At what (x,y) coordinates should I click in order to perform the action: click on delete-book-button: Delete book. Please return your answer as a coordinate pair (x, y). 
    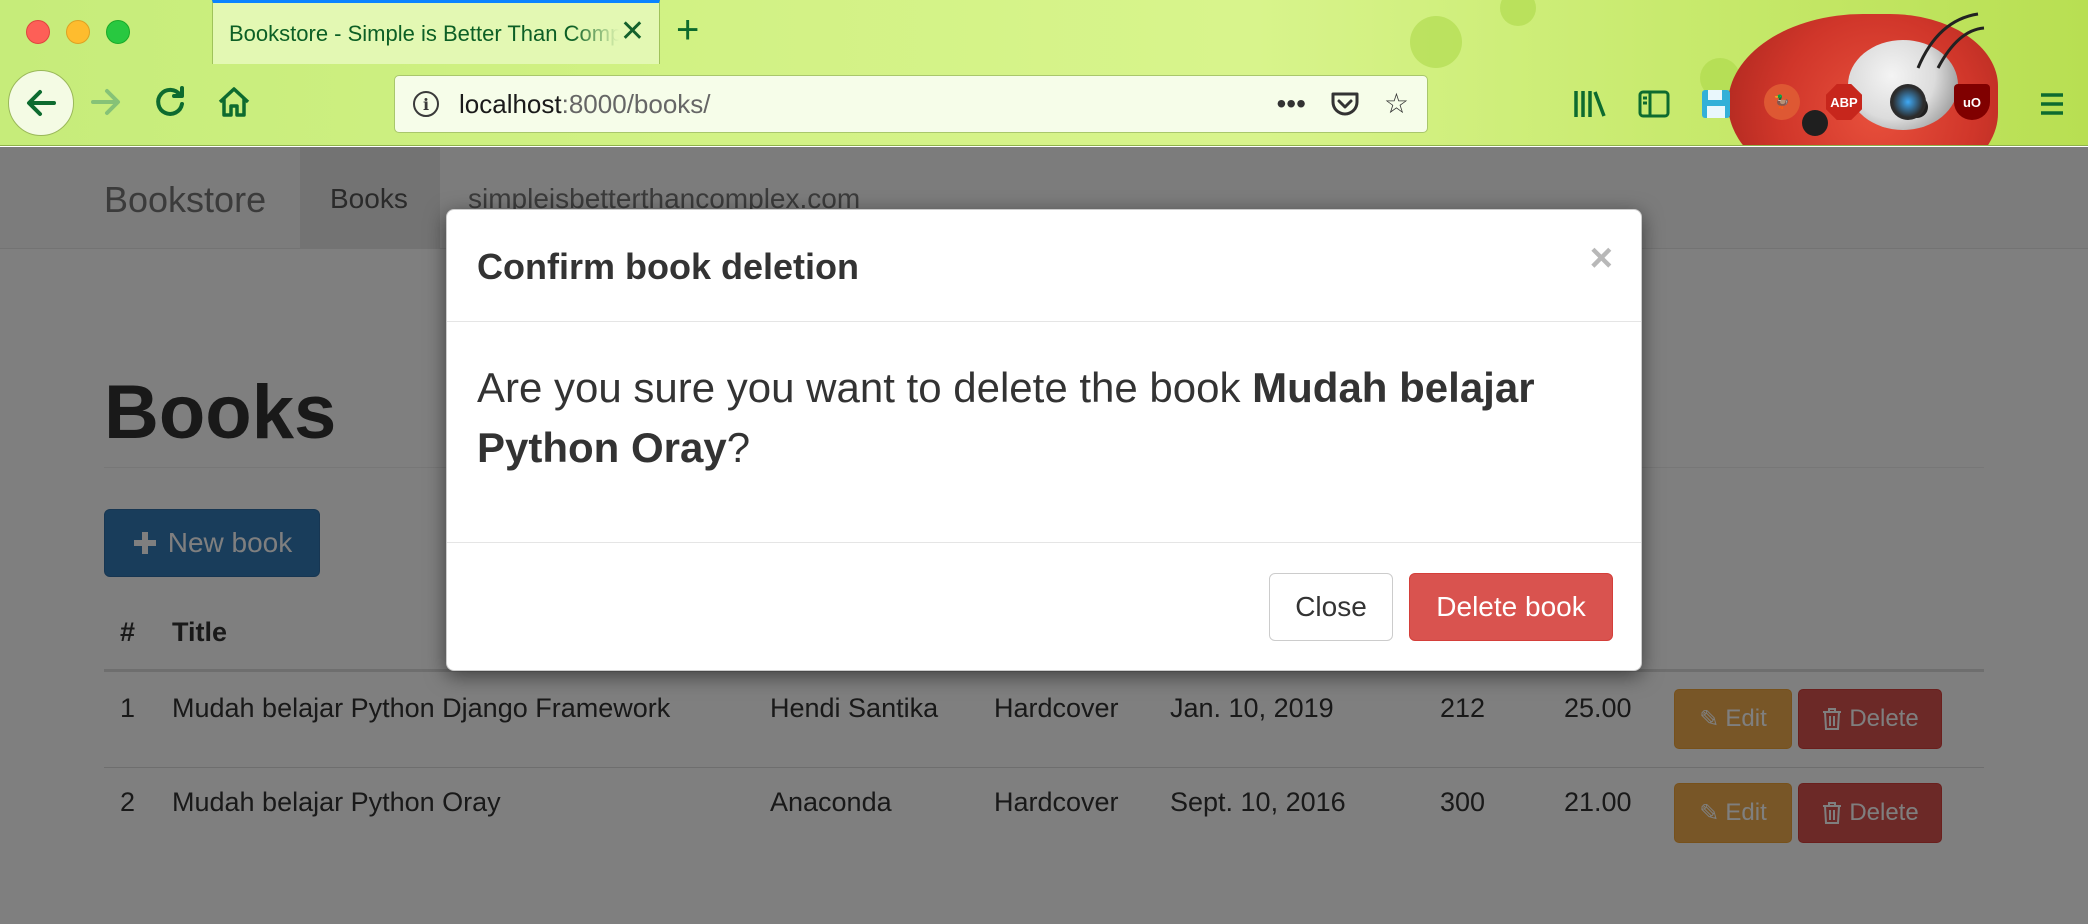
    Looking at the image, I should click on (1511, 607).